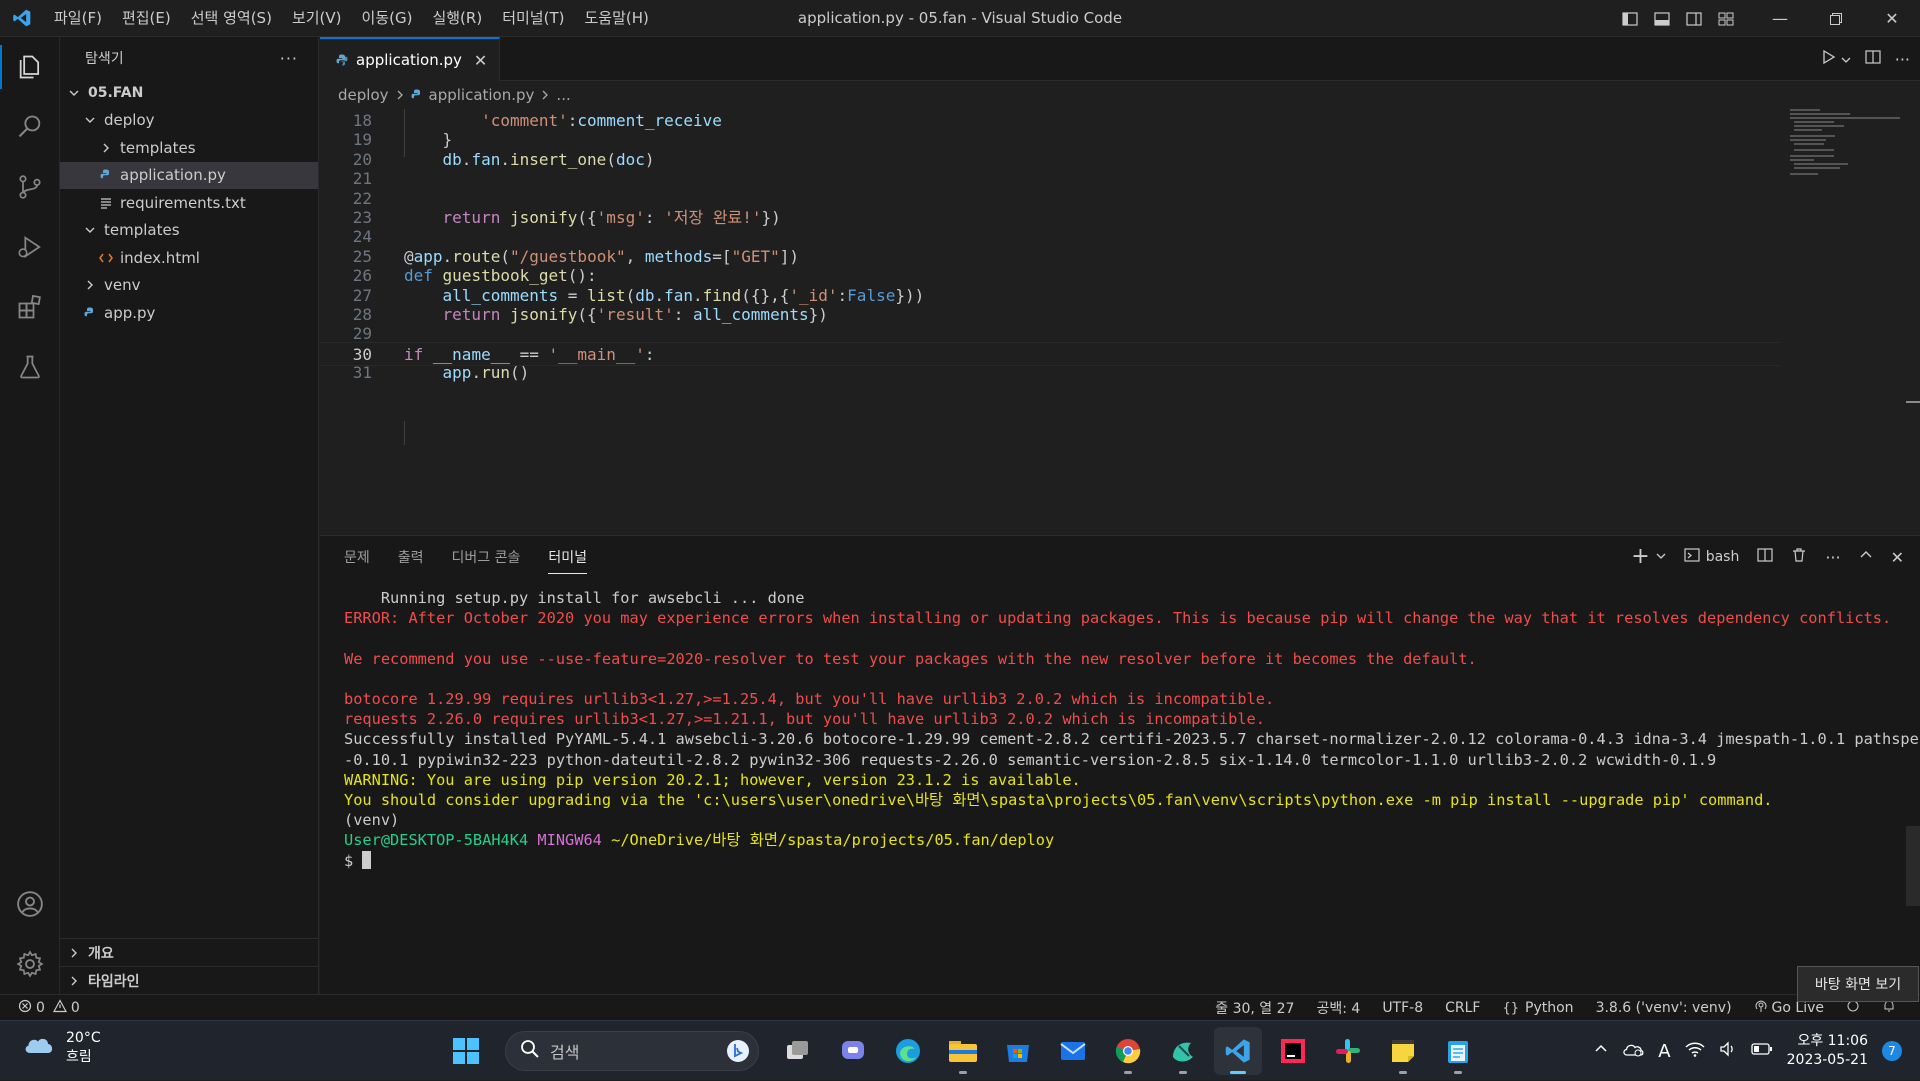 The image size is (1920, 1081). What do you see at coordinates (1664, 1008) in the screenshot?
I see `python-interpreter: 3.8.6 ('venv': venv)` at bounding box center [1664, 1008].